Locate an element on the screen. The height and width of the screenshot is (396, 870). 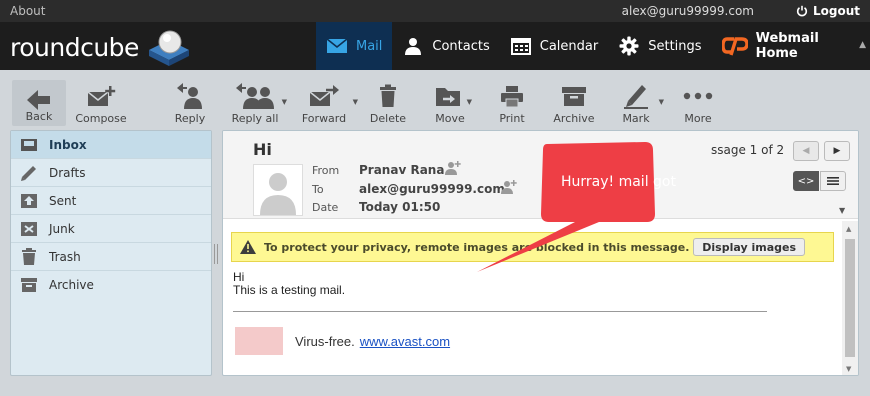
avast-badge-image is located at coordinates (259, 341).